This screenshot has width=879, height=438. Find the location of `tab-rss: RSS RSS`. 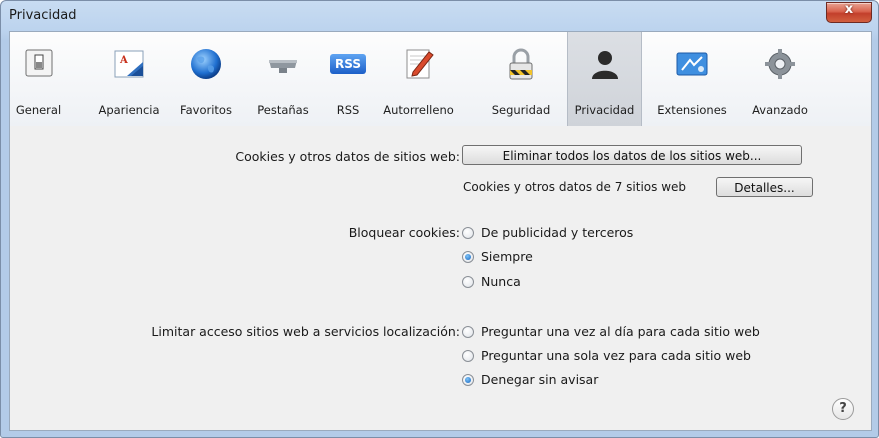

tab-rss: RSS RSS is located at coordinates (348, 79).